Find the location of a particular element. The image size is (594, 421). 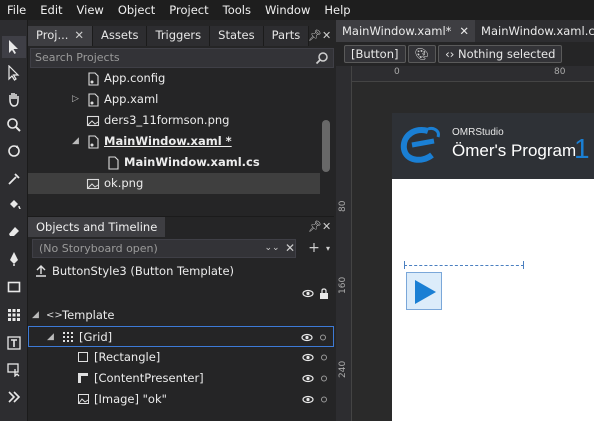

breadcrumb-selection: ‹› Nothing selected is located at coordinates (500, 54).